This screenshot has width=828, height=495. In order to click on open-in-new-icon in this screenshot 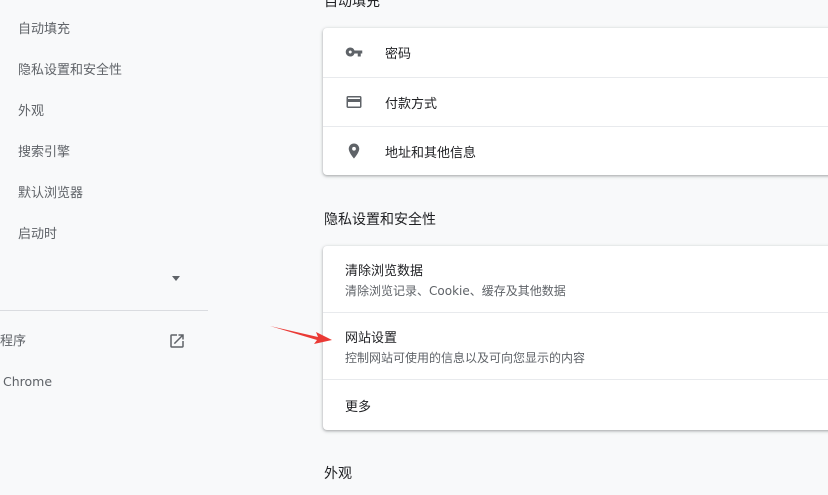, I will do `click(177, 341)`.